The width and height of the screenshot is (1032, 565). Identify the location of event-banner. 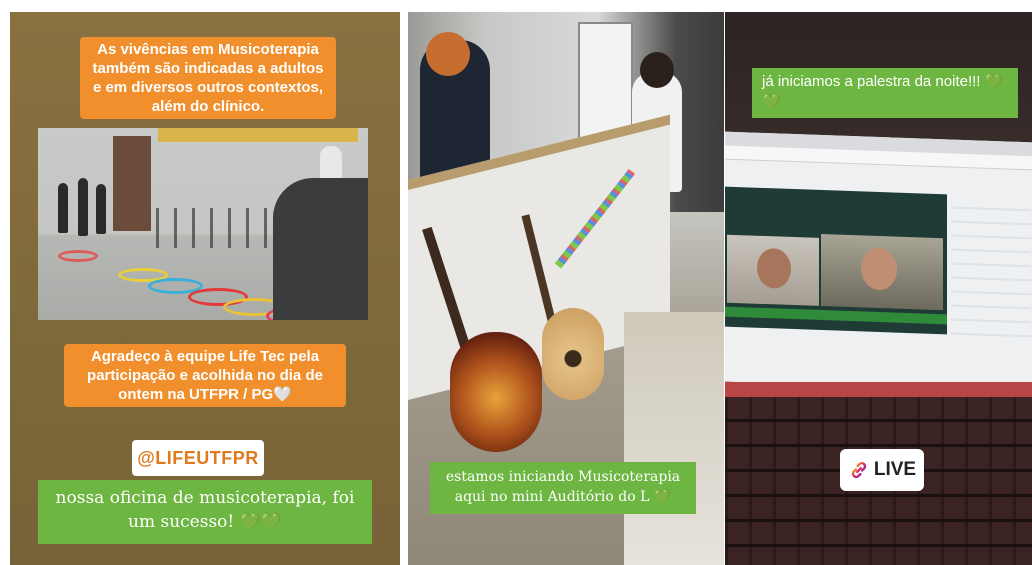
(836, 315).